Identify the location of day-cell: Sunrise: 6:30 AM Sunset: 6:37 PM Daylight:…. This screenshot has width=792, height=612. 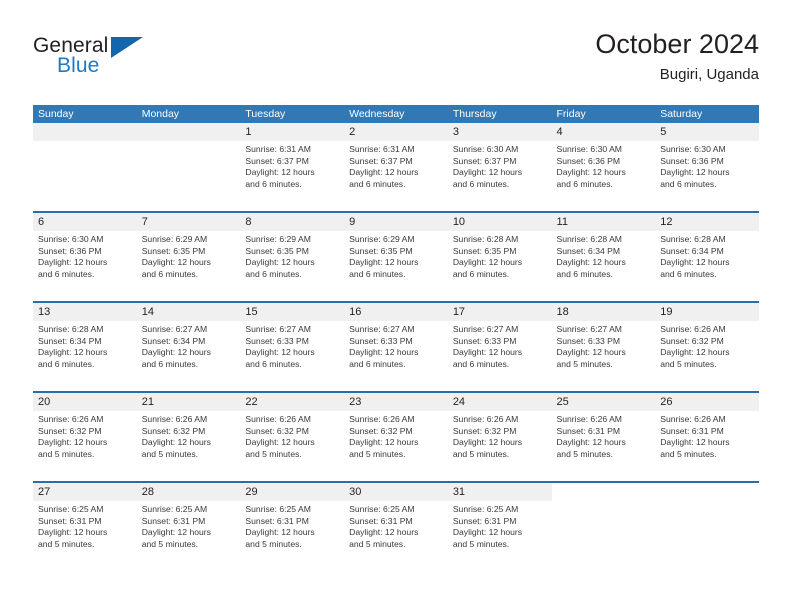
(499, 176).